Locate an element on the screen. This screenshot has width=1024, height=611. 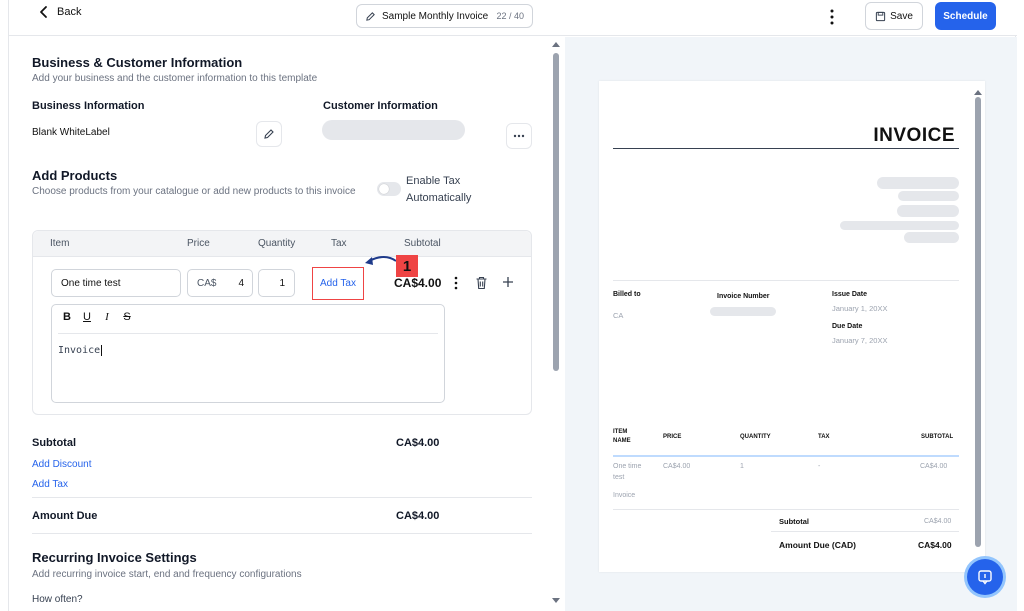
subtotal-value: CA$4.00 is located at coordinates (418, 443).